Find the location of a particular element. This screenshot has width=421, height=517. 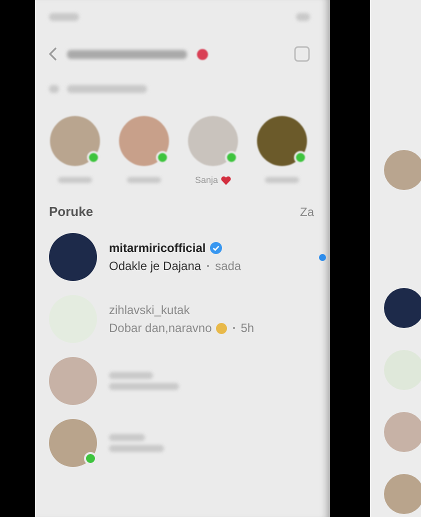

message-time: 5h is located at coordinates (247, 328).